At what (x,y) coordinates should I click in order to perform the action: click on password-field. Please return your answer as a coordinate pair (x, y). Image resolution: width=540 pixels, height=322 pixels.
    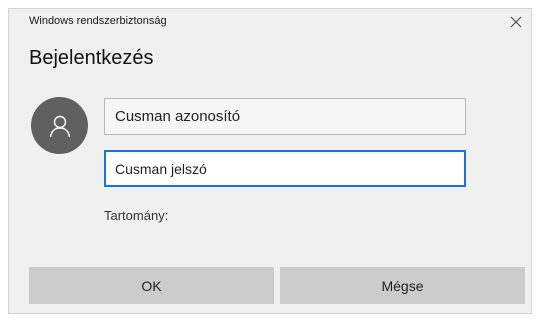
    Looking at the image, I should click on (285, 168).